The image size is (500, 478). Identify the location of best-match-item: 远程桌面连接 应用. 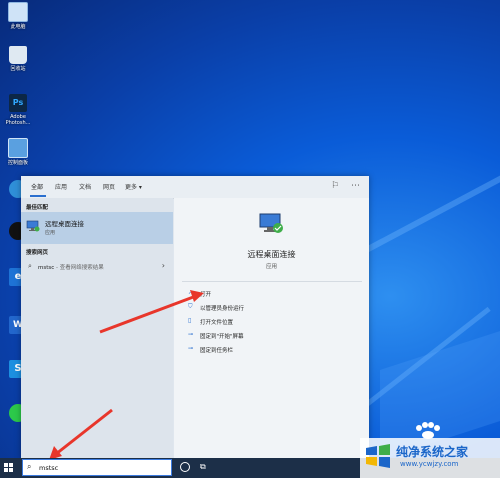
(97, 228).